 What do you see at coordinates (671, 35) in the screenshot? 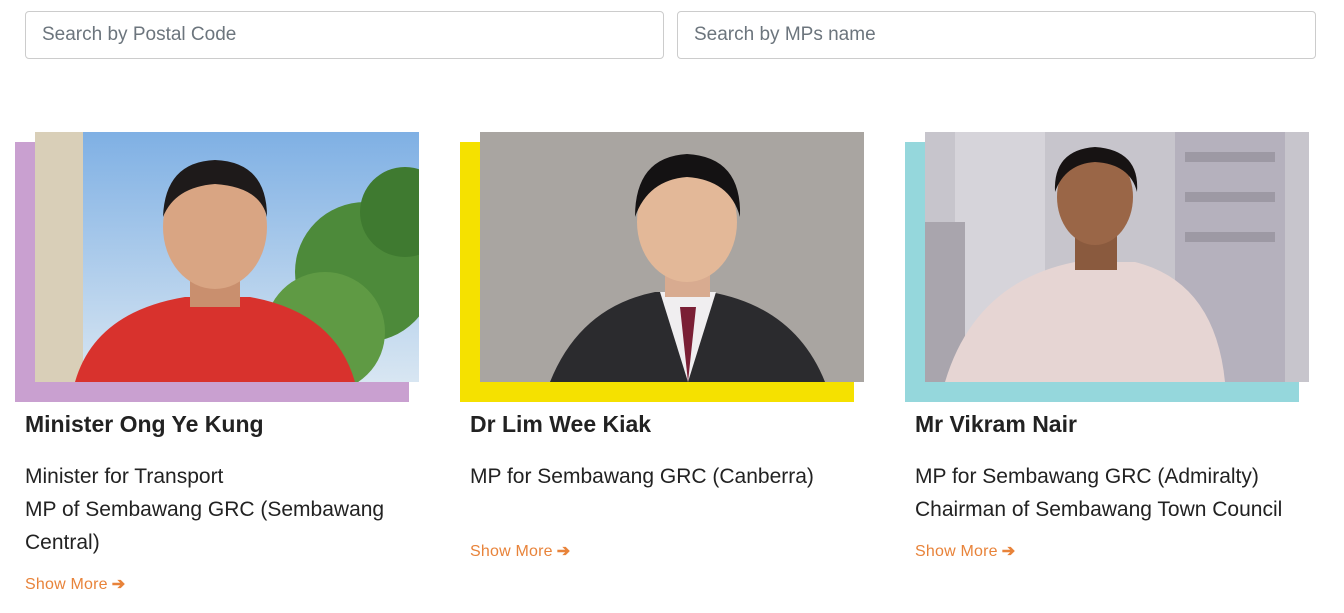
I see `search-bar` at bounding box center [671, 35].